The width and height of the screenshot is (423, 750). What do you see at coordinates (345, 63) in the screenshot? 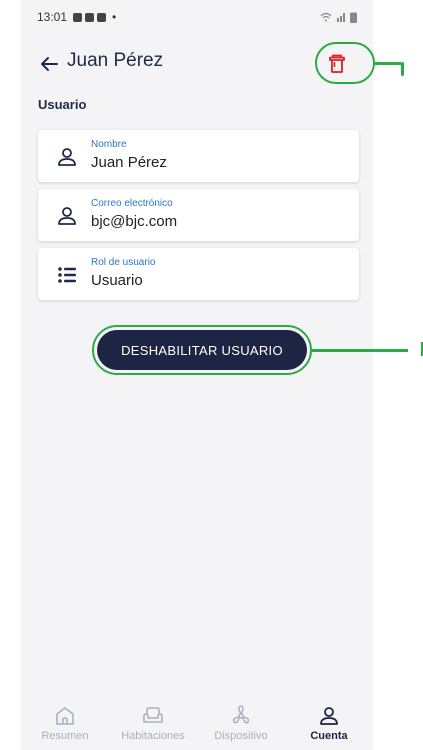
I see `delete-highlight-ring` at bounding box center [345, 63].